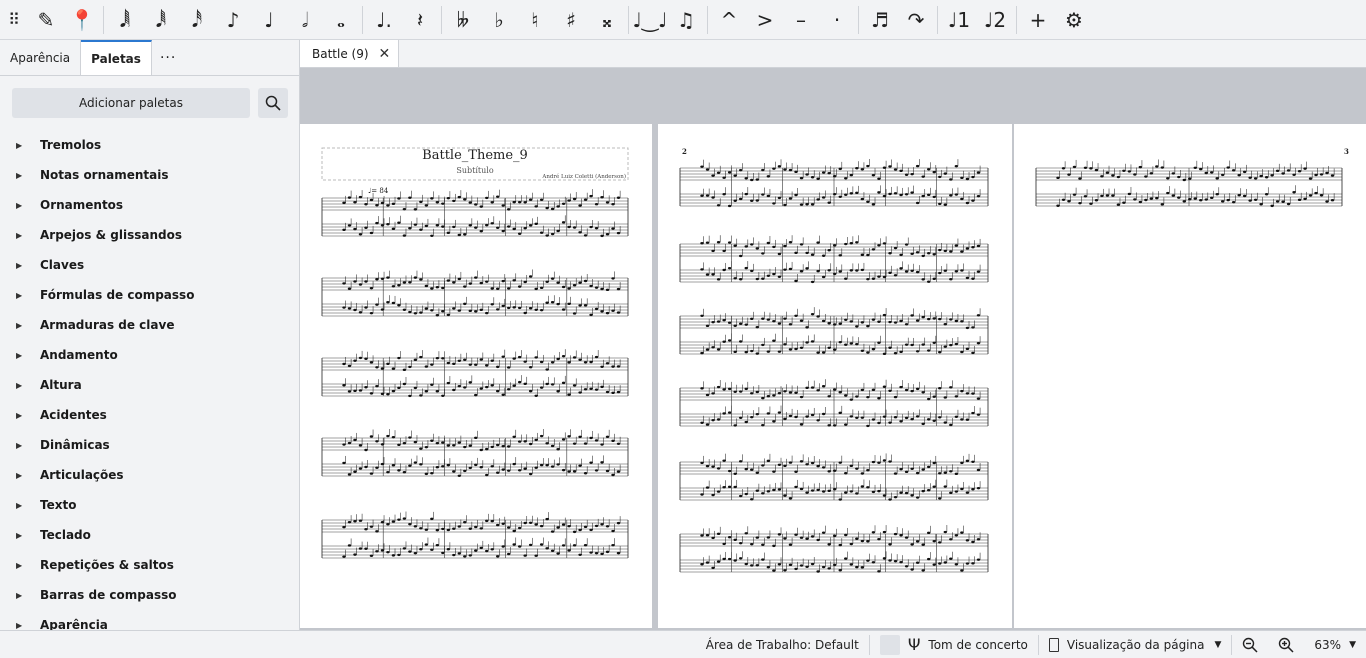 The image size is (1366, 658). Describe the element at coordinates (149, 445) in the screenshot. I see `palette-item: ▶ Dinâmicas` at that location.